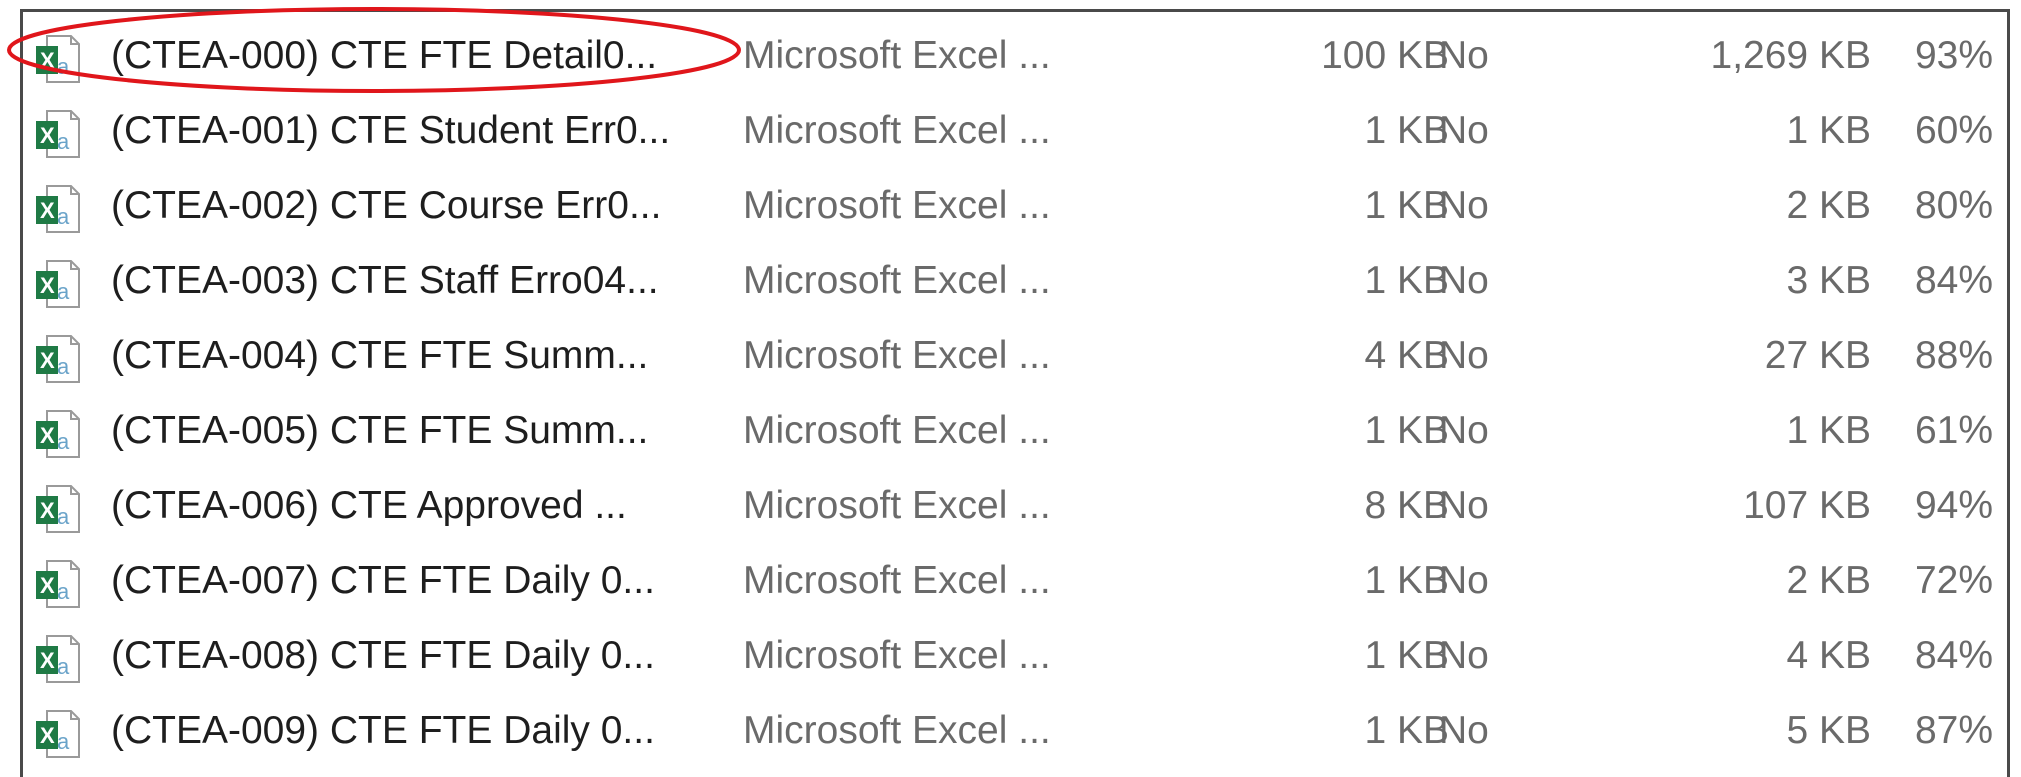 This screenshot has width=2021, height=777. I want to click on compression-ratio: 94%, so click(1953, 505).